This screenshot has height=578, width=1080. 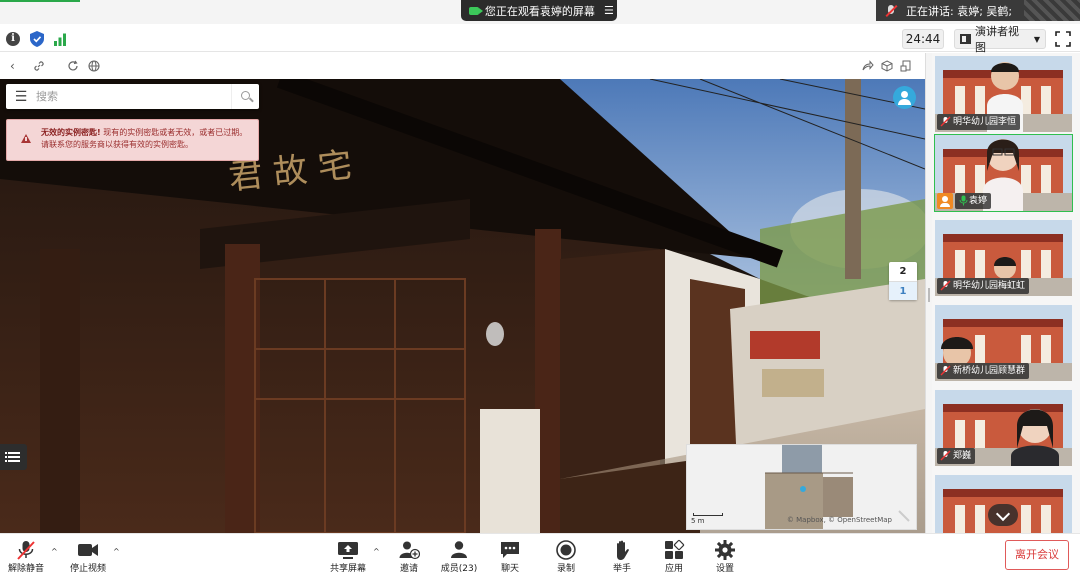 What do you see at coordinates (1003, 173) in the screenshot?
I see `participant-tile-active: 袁婷` at bounding box center [1003, 173].